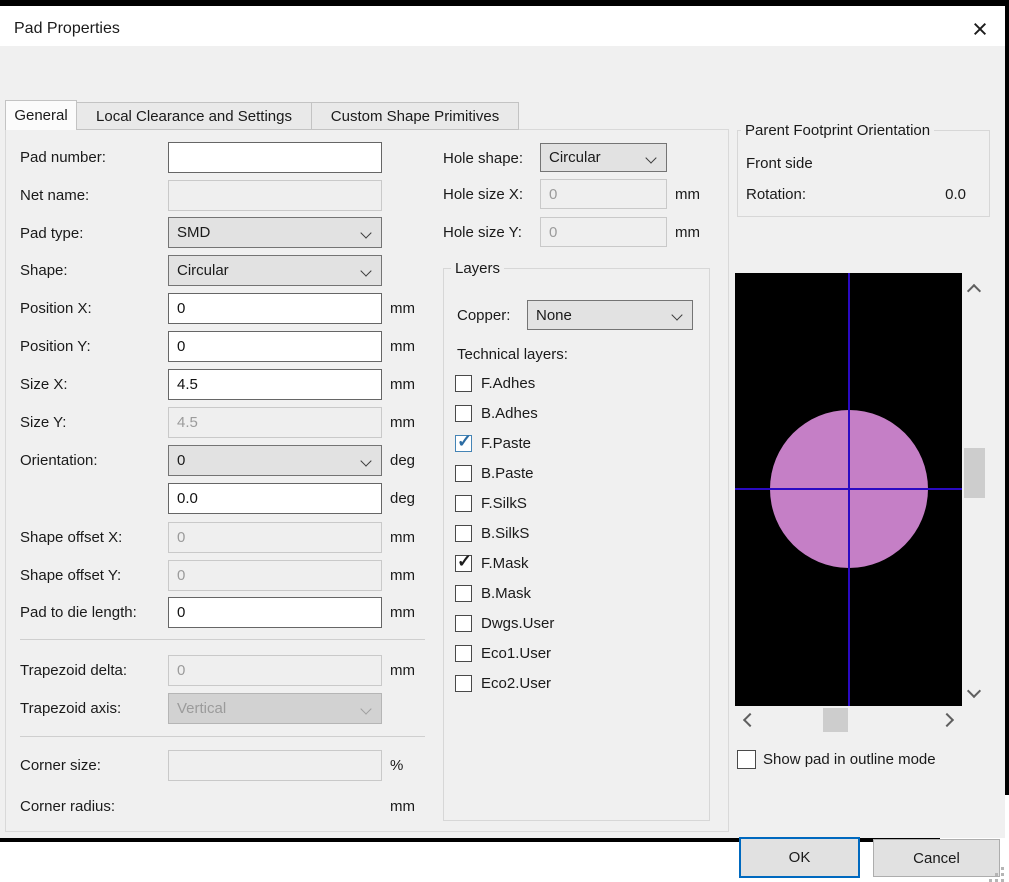 This screenshot has width=1009, height=882. What do you see at coordinates (202, 708) in the screenshot?
I see `trapezoid-axis-value: Vertical` at bounding box center [202, 708].